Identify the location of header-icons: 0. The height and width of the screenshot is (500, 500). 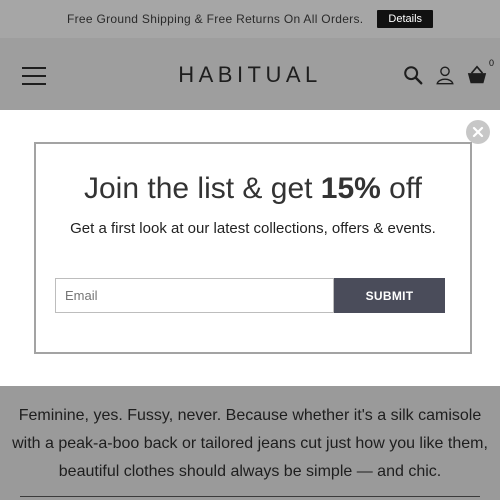
(448, 72).